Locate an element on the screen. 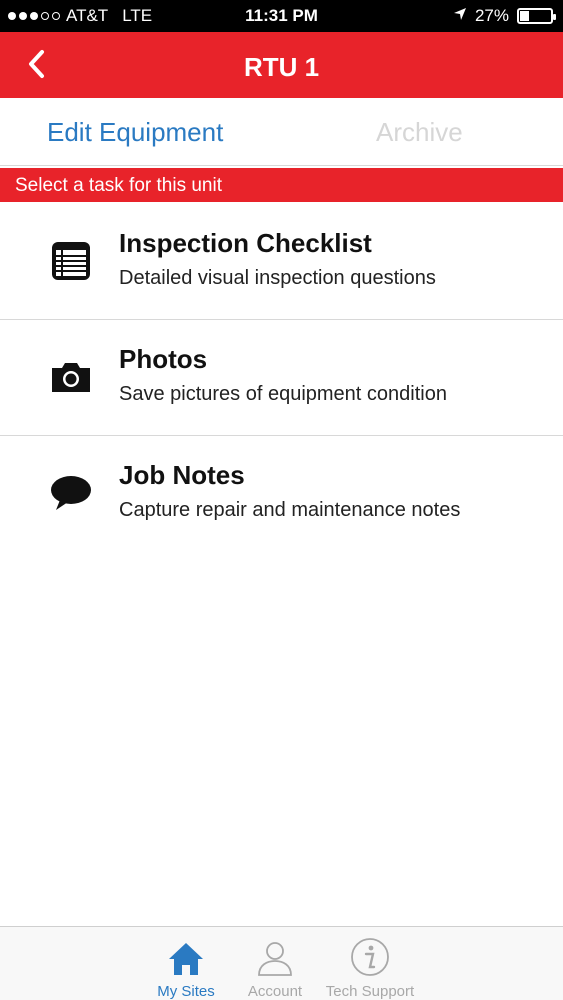 The image size is (563, 1000). checklist-icon is located at coordinates (71, 261).